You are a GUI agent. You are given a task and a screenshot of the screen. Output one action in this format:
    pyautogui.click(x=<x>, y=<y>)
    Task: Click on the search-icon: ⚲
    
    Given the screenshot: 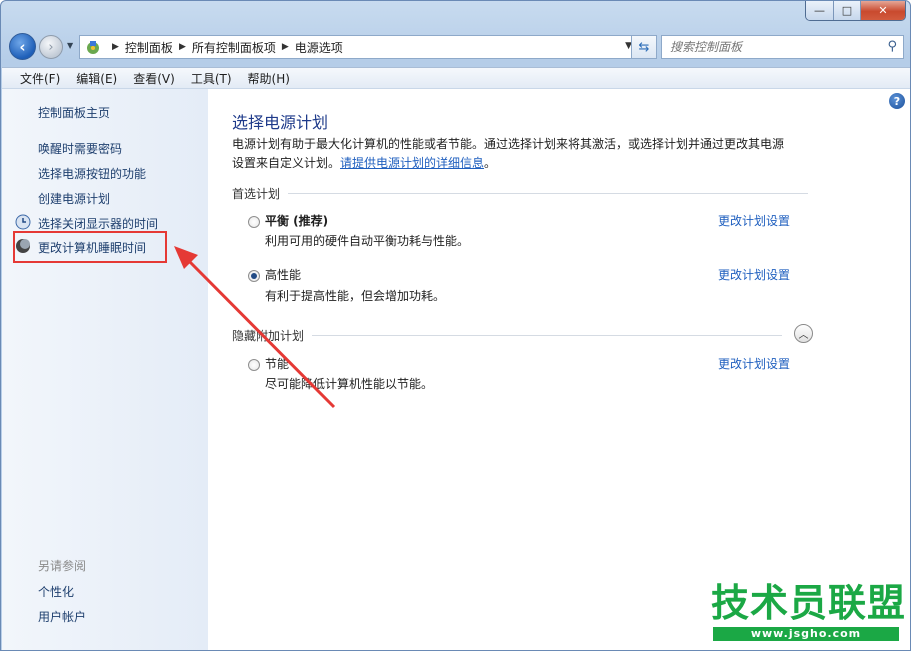 What is the action you would take?
    pyautogui.click(x=892, y=46)
    